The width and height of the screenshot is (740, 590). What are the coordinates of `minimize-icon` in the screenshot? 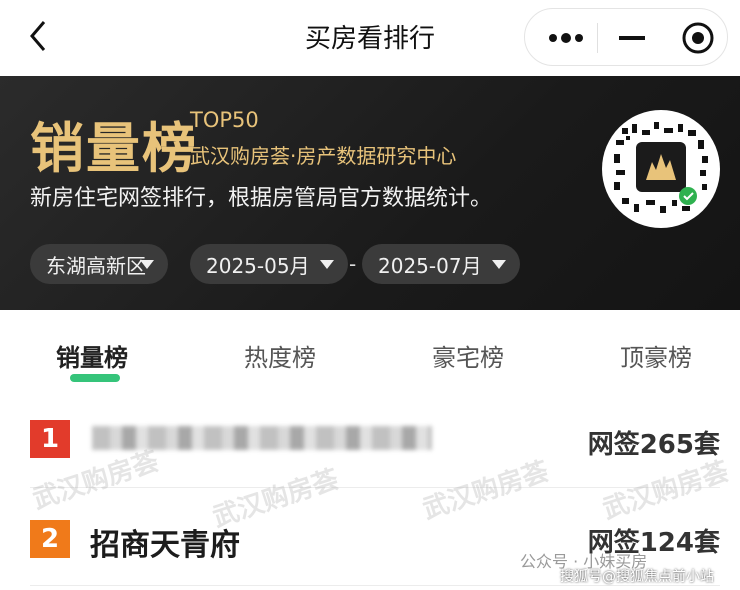 It's located at (632, 38).